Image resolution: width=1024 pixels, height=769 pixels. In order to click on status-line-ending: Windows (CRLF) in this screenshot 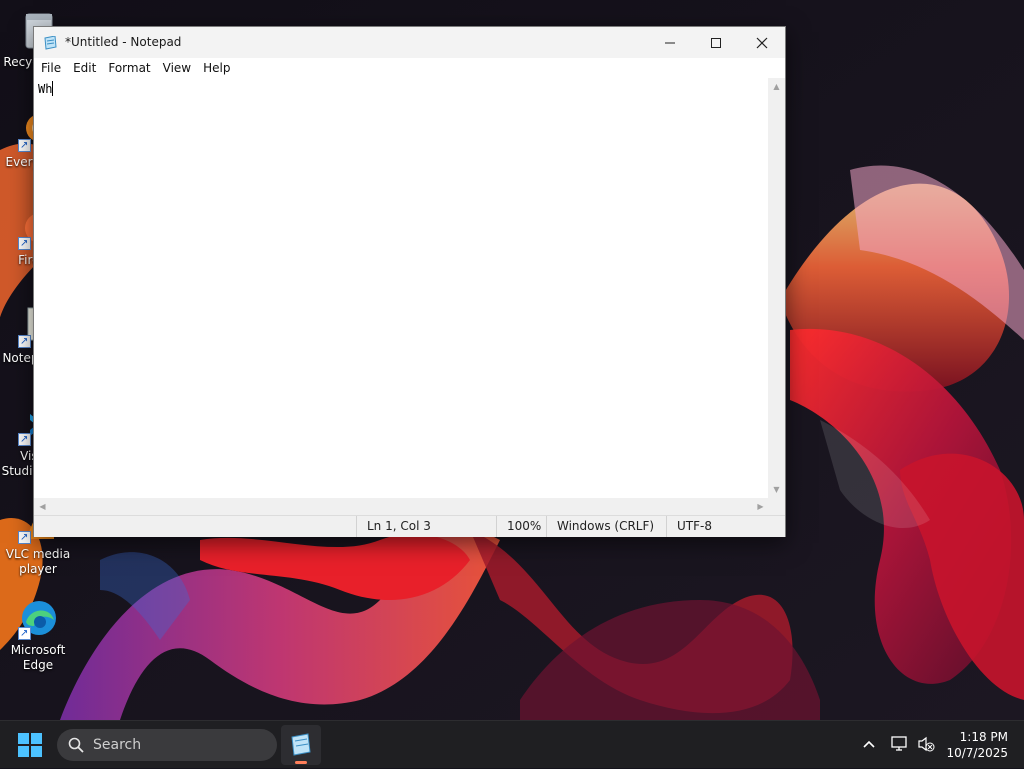, I will do `click(606, 526)`.